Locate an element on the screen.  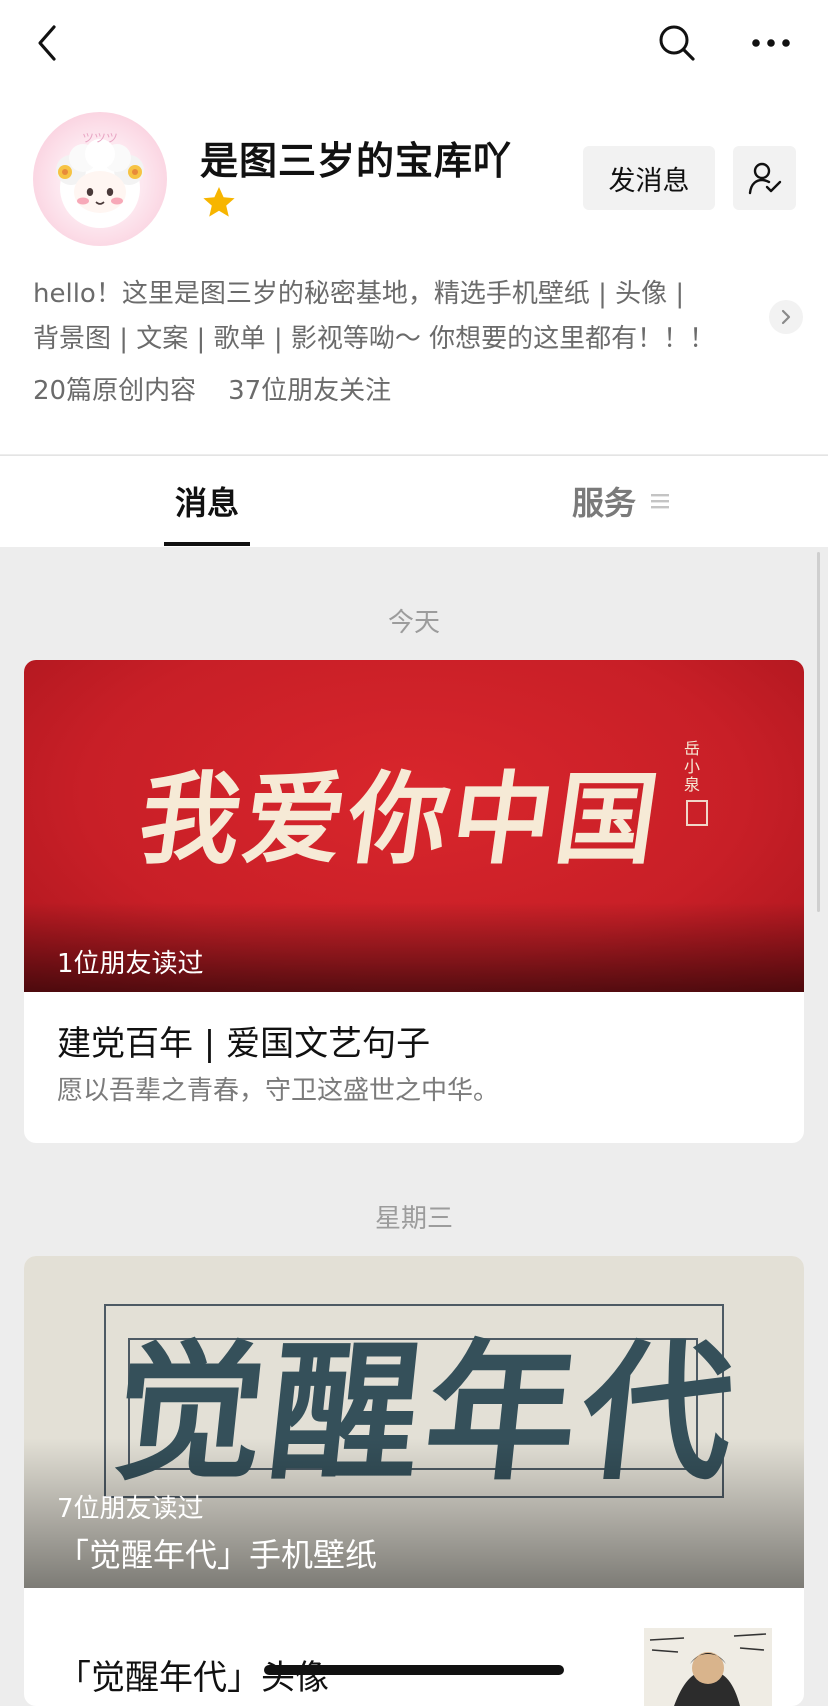
svg-text: ツツツ is located at coordinates (100, 138).